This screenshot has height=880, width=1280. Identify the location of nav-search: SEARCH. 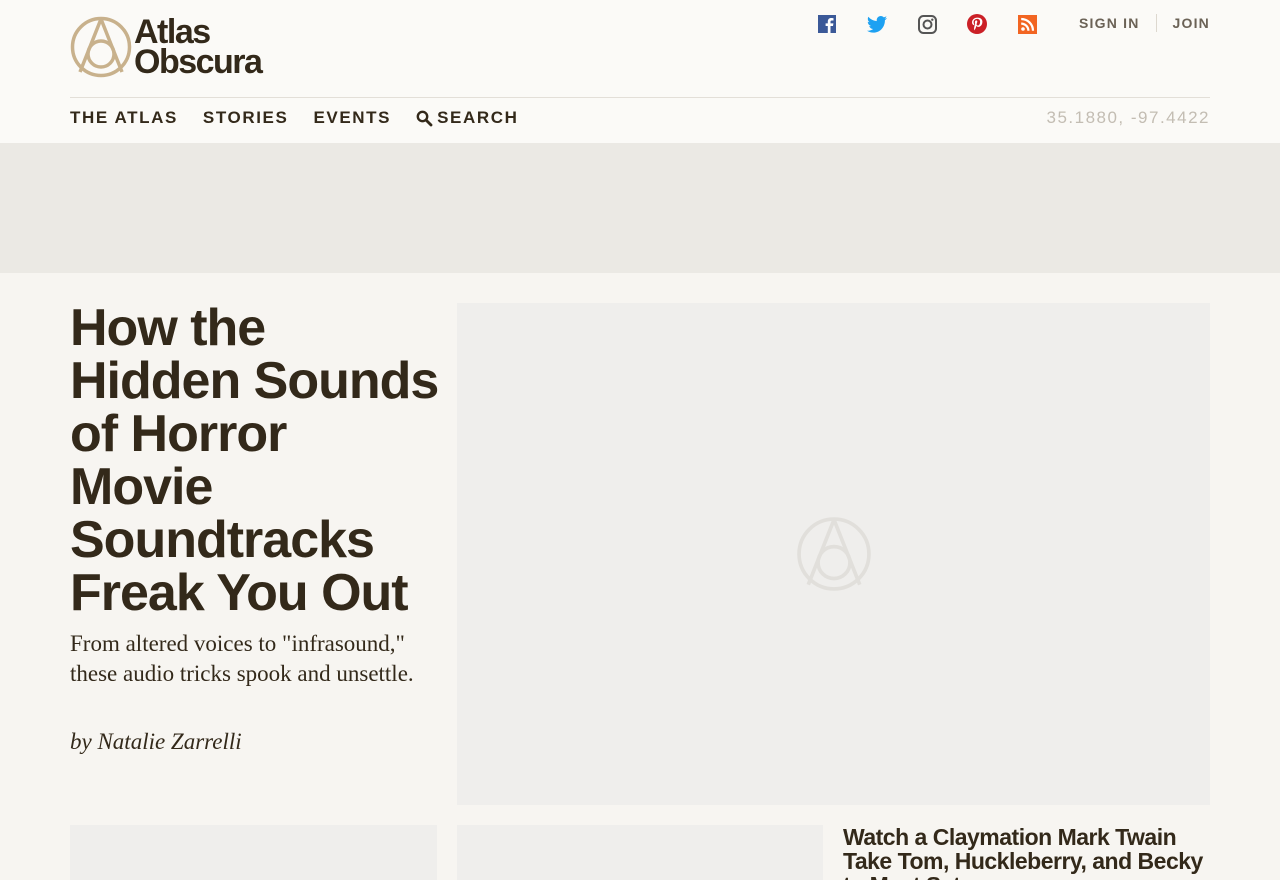
(467, 118).